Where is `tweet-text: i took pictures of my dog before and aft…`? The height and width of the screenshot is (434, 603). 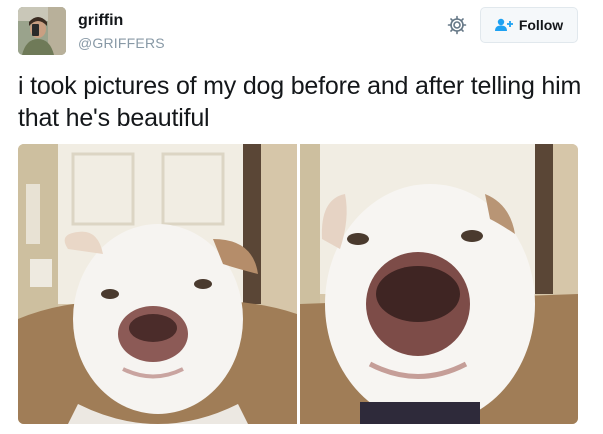
tweet-text: i took pictures of my dog before and aft… is located at coordinates (300, 102).